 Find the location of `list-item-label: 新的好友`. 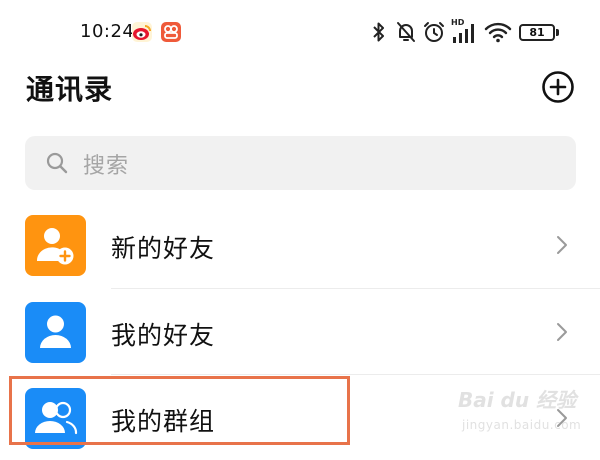

list-item-label: 新的好友 is located at coordinates (163, 248).